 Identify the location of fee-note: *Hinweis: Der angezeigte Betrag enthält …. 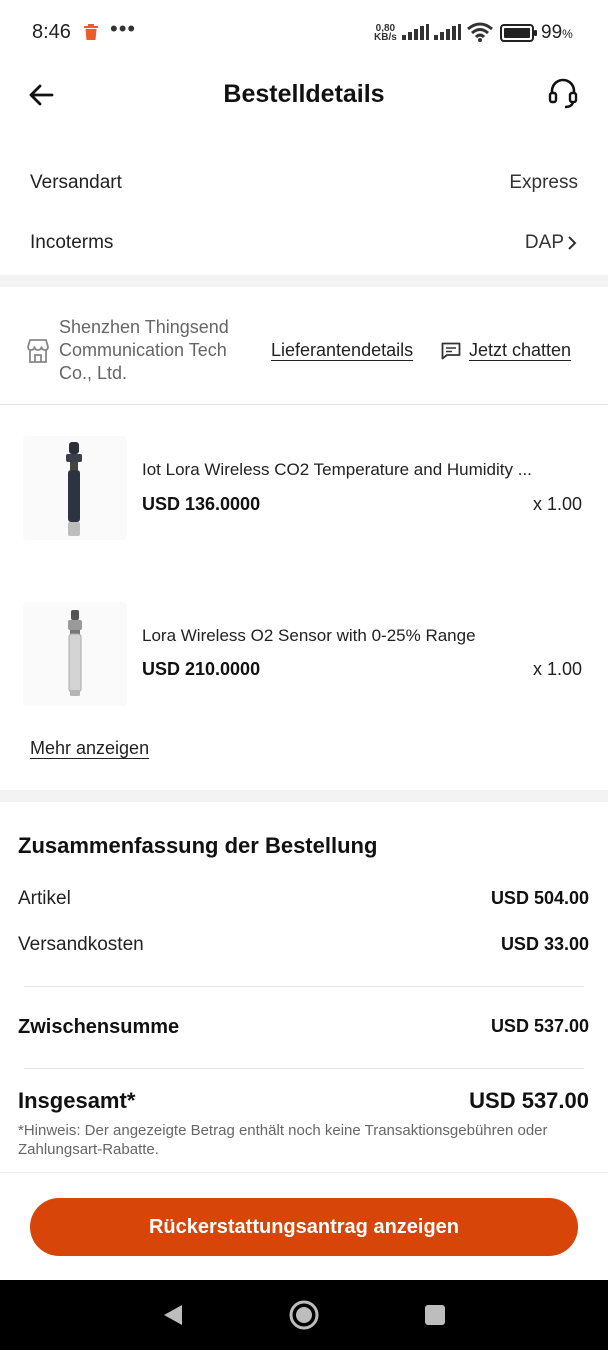
(283, 1140).